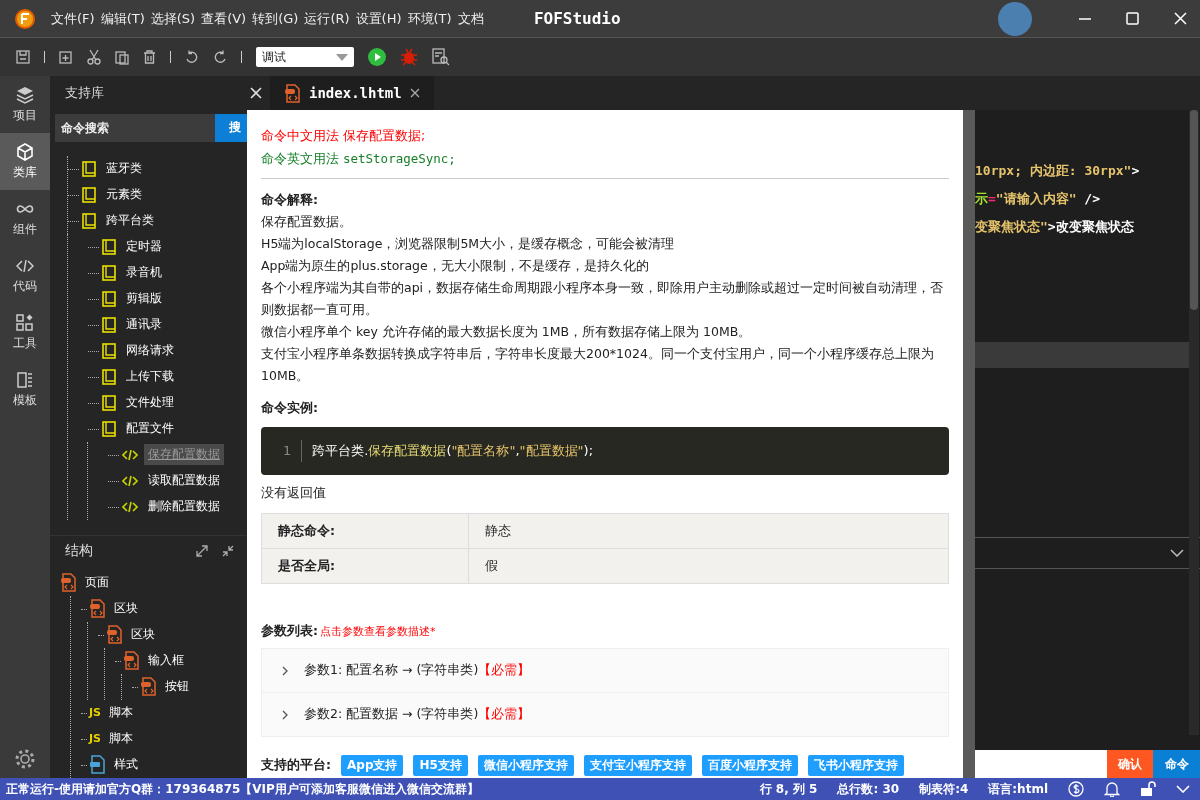 The height and width of the screenshot is (800, 1200). I want to click on code-line: 10rpx; 内边距: 30rpx">, so click(1058, 171).